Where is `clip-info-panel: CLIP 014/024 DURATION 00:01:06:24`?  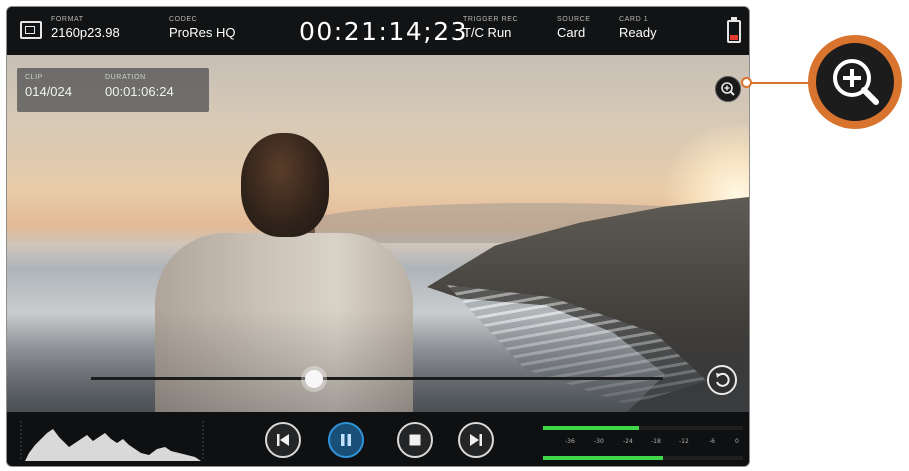
clip-info-panel: CLIP 014/024 DURATION 00:01:06:24 is located at coordinates (113, 90).